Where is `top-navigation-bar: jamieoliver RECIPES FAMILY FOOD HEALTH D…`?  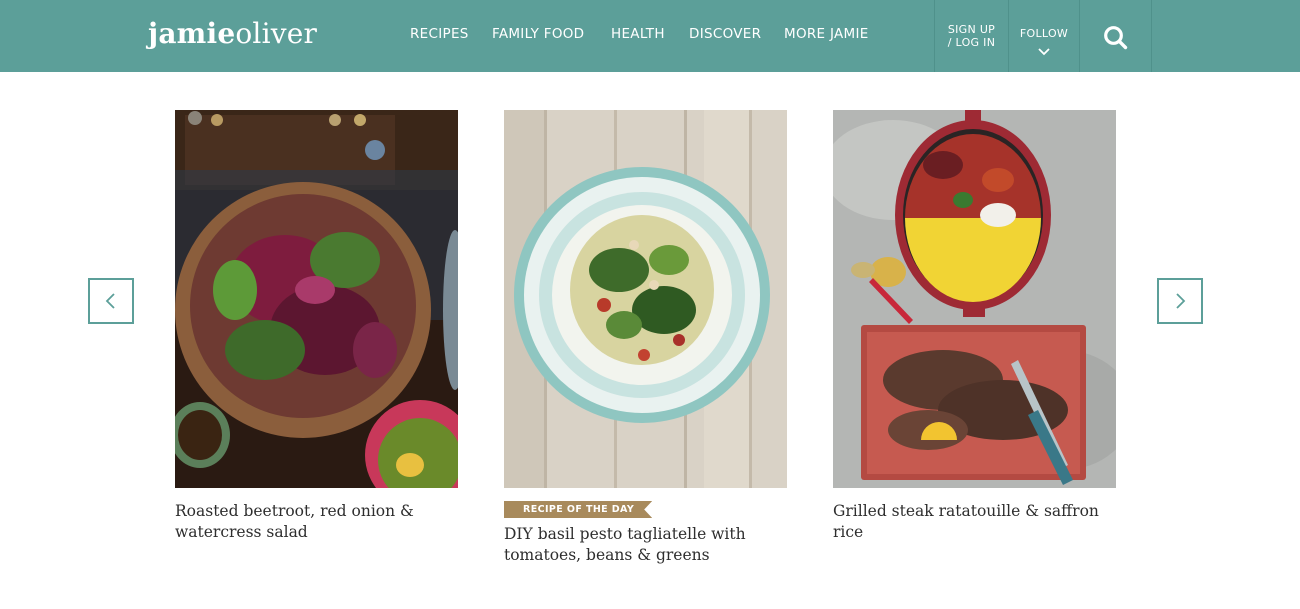
top-navigation-bar: jamieoliver RECIPES FAMILY FOOD HEALTH D… is located at coordinates (650, 36).